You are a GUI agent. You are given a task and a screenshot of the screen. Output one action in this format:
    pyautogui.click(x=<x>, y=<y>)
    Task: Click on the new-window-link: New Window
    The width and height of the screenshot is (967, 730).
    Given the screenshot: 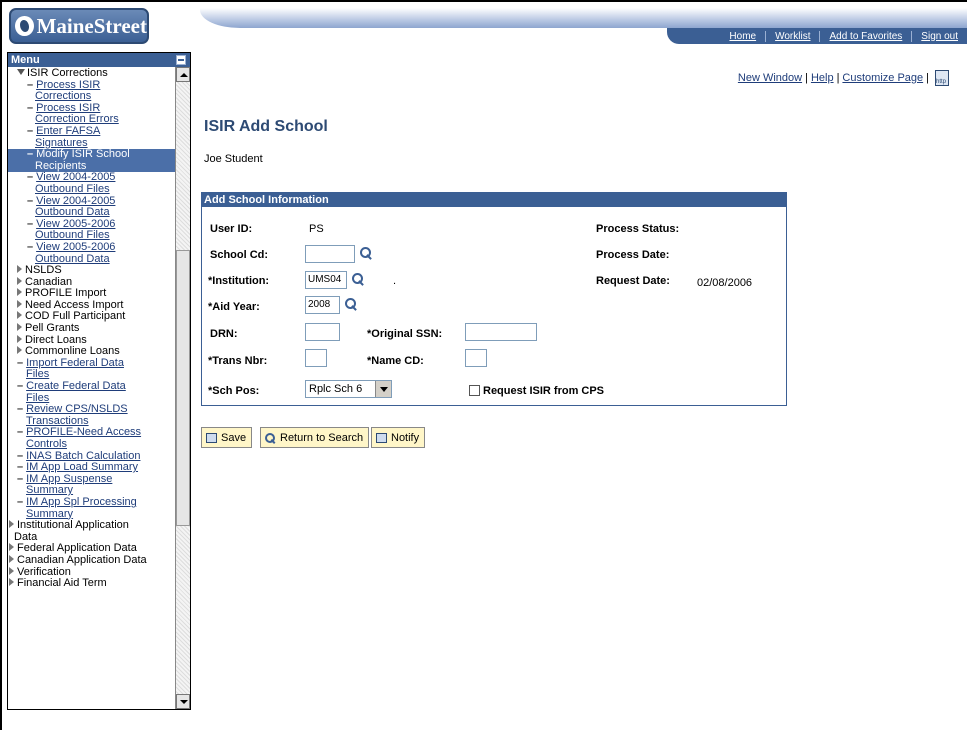 What is the action you would take?
    pyautogui.click(x=770, y=78)
    